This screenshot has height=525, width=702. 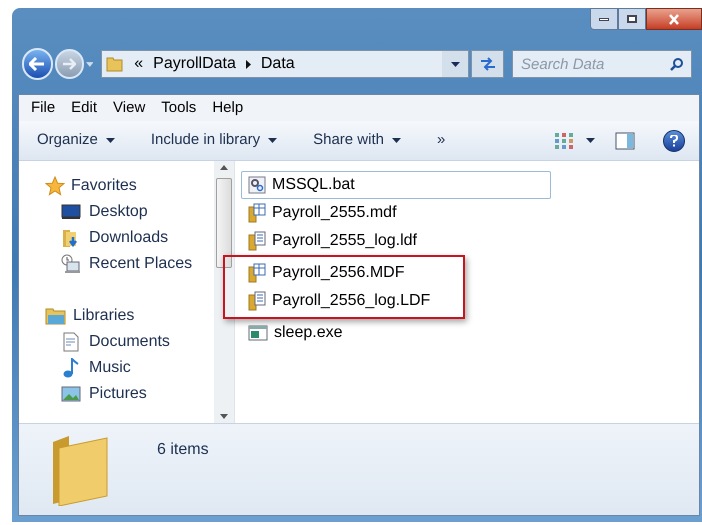 What do you see at coordinates (332, 241) in the screenshot?
I see `directory-entry: Payroll_2555_log.ldf` at bounding box center [332, 241].